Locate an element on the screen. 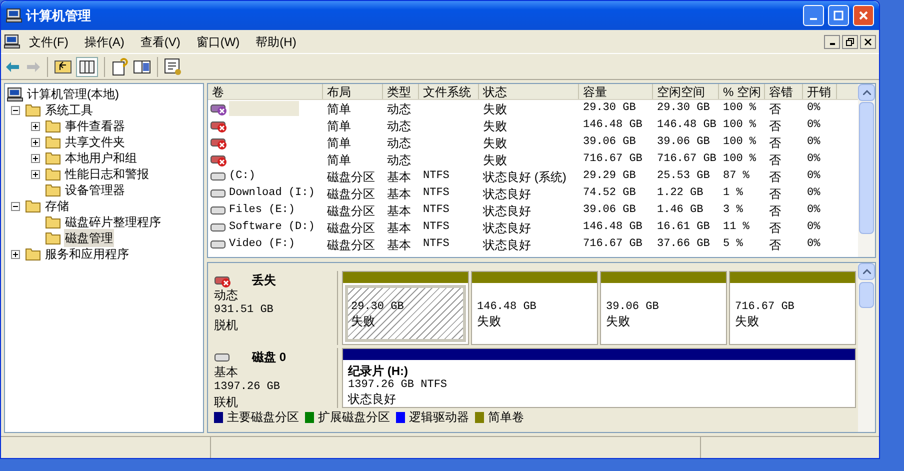 The width and height of the screenshot is (904, 471). close-button is located at coordinates (868, 41).